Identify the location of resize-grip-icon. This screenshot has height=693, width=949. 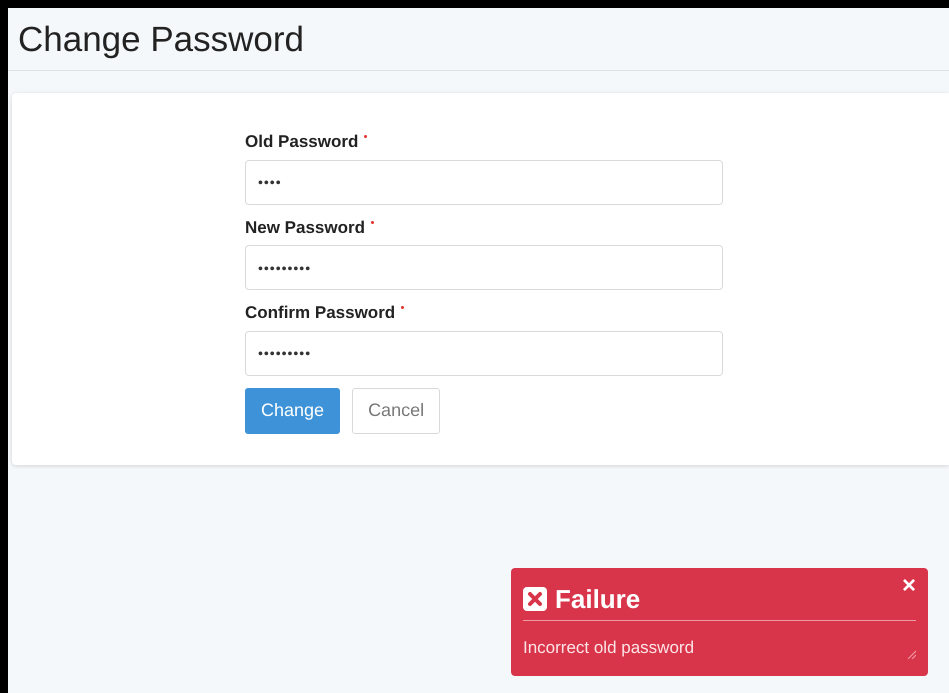
(911, 653).